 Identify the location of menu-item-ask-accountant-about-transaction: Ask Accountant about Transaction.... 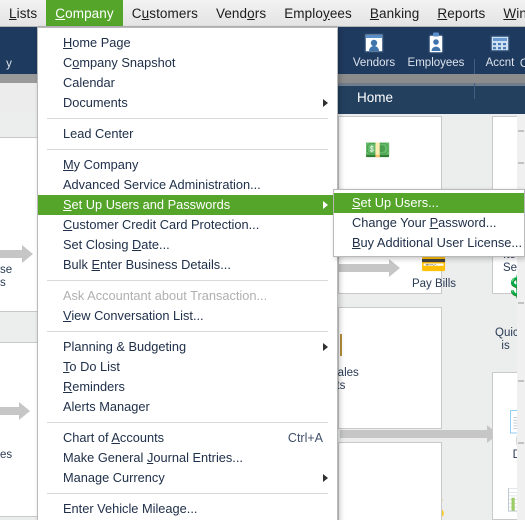
(165, 295).